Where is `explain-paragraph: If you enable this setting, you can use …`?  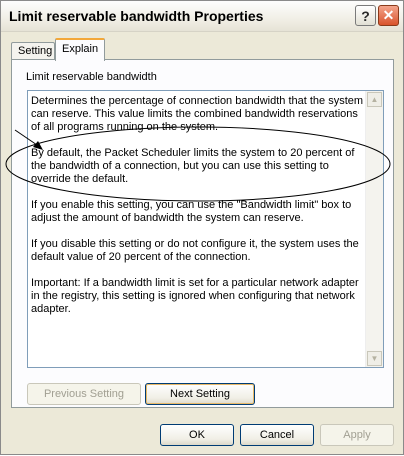
explain-paragraph: If you enable this setting, you can use … is located at coordinates (191, 211).